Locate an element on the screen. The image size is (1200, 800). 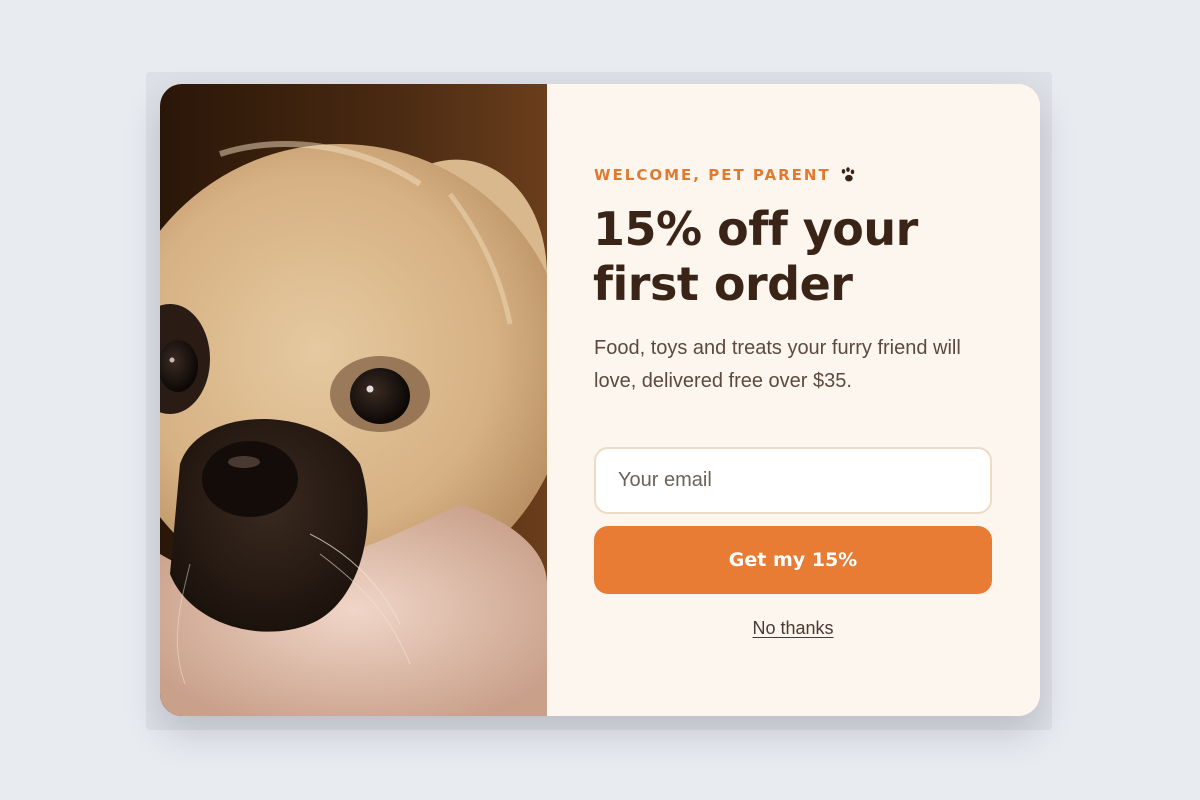
get-discount-button: Get my 15% is located at coordinates (793, 560).